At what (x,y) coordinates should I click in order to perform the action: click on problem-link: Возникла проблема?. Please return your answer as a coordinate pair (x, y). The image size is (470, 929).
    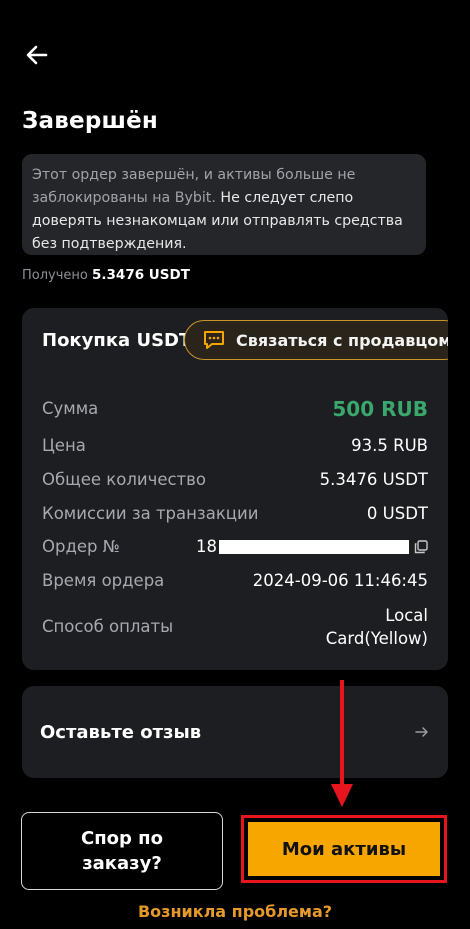
    Looking at the image, I should click on (235, 911).